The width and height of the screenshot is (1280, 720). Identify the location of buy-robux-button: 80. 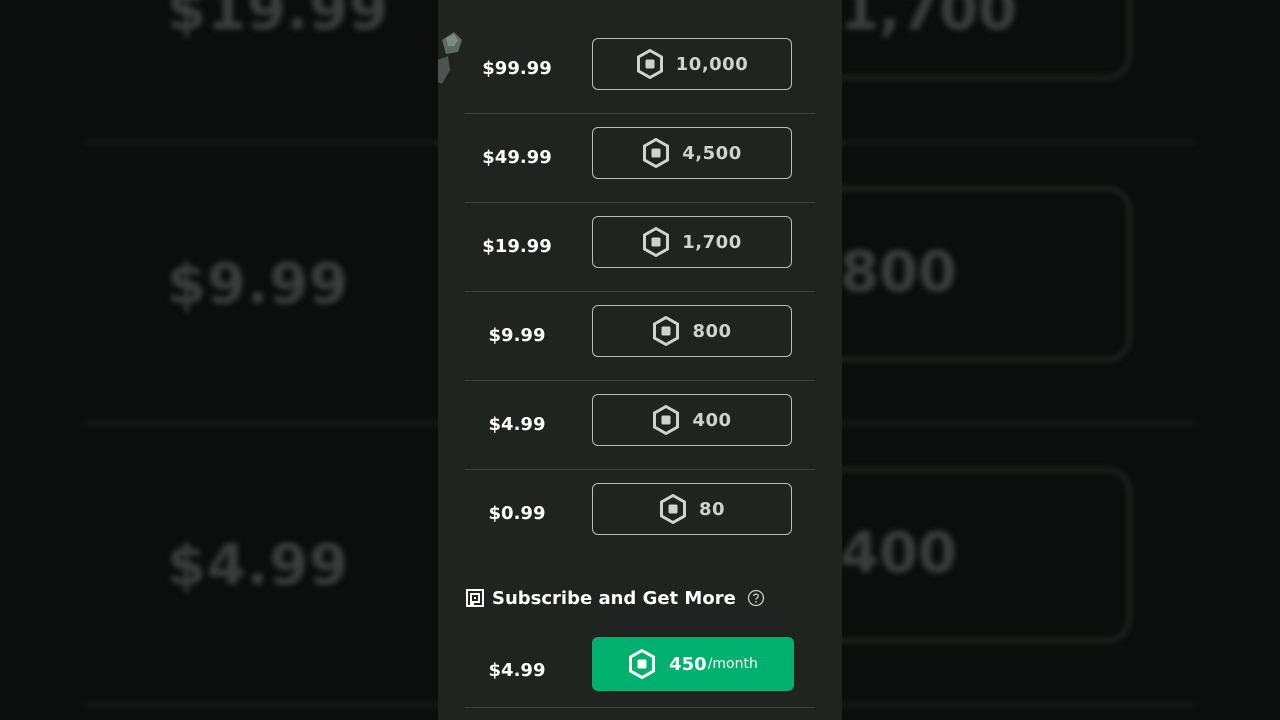
(692, 509).